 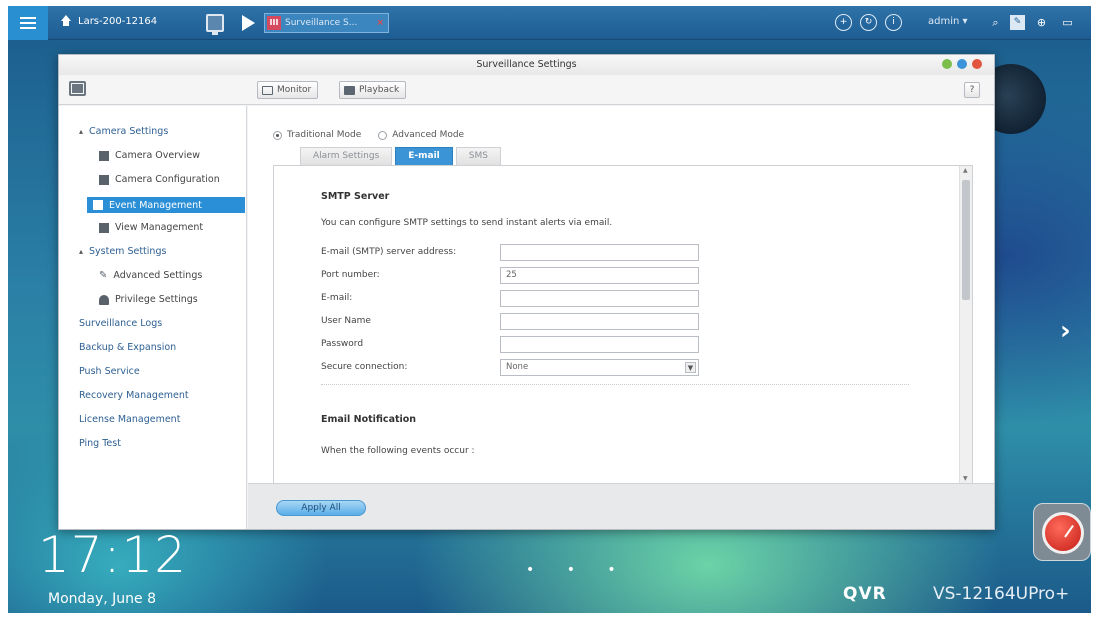 I want to click on playback-label: Playback, so click(x=379, y=90).